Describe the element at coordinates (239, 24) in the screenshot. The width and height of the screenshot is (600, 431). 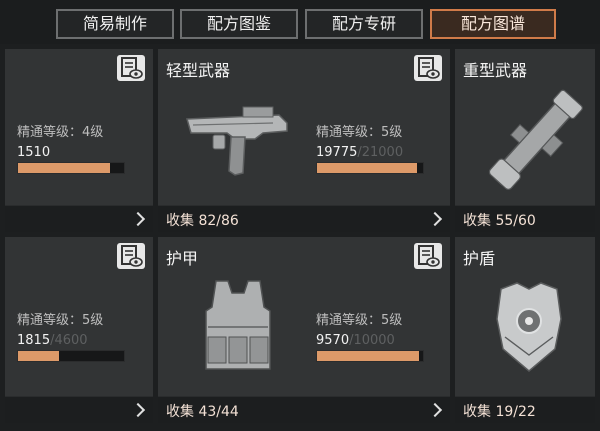
I see `tab-recipe-codex: 配方图鉴` at that location.